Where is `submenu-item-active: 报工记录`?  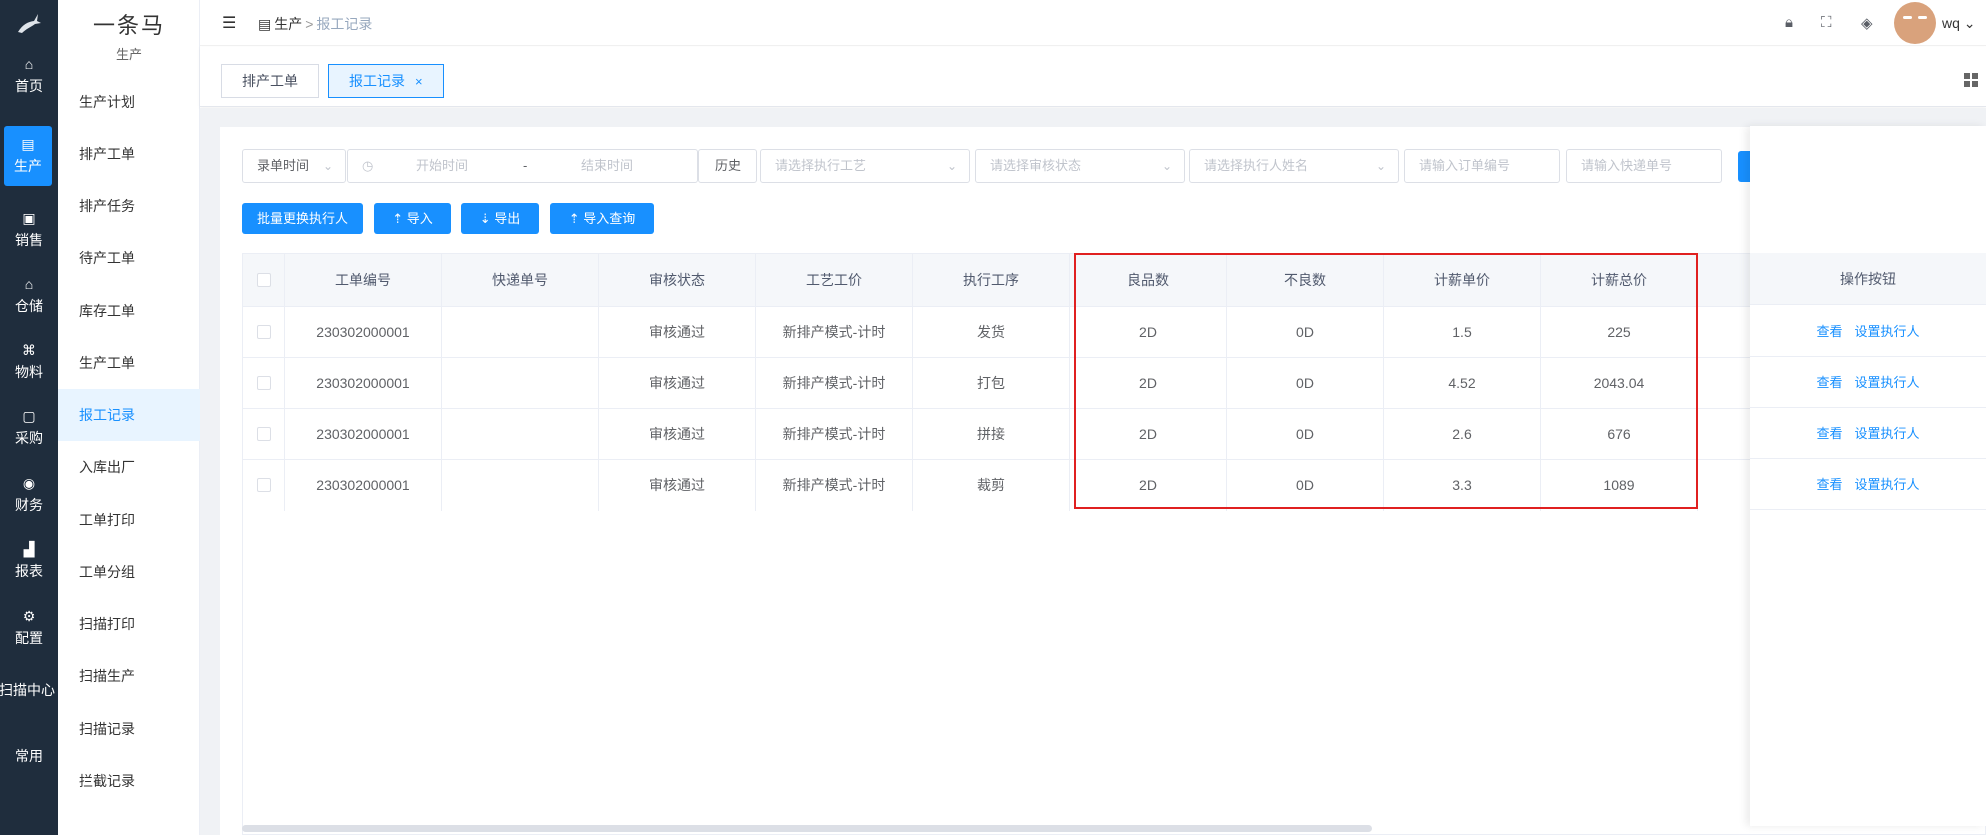
submenu-item-active: 报工记录 is located at coordinates (129, 415).